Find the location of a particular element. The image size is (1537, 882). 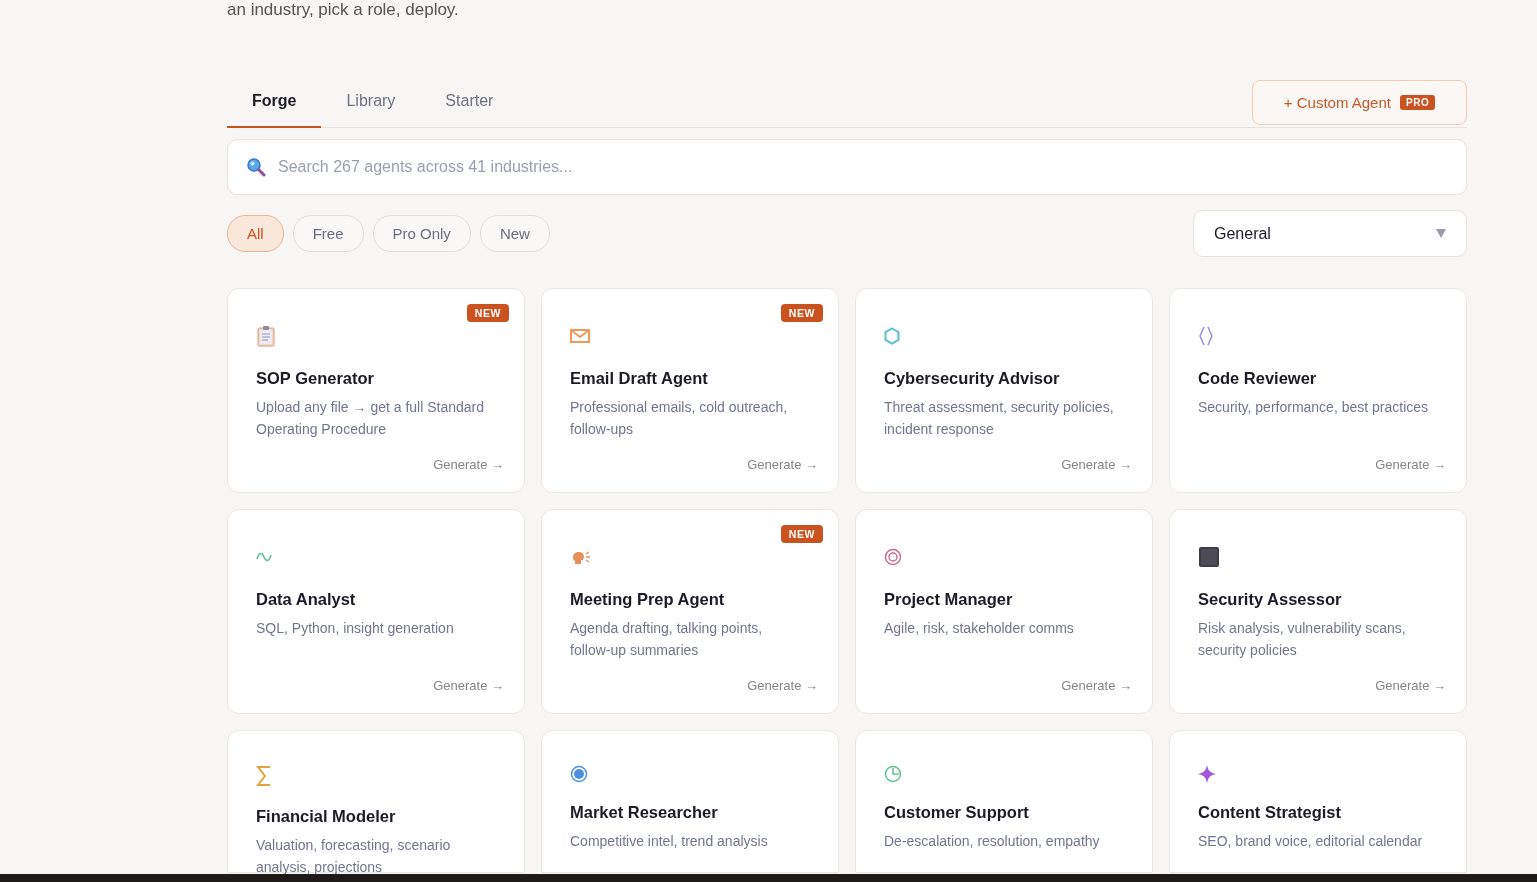

agent-card: NEW SOP Generator Upload any file → get a full Standard Operating Procedure Generate → is located at coordinates (376, 390).